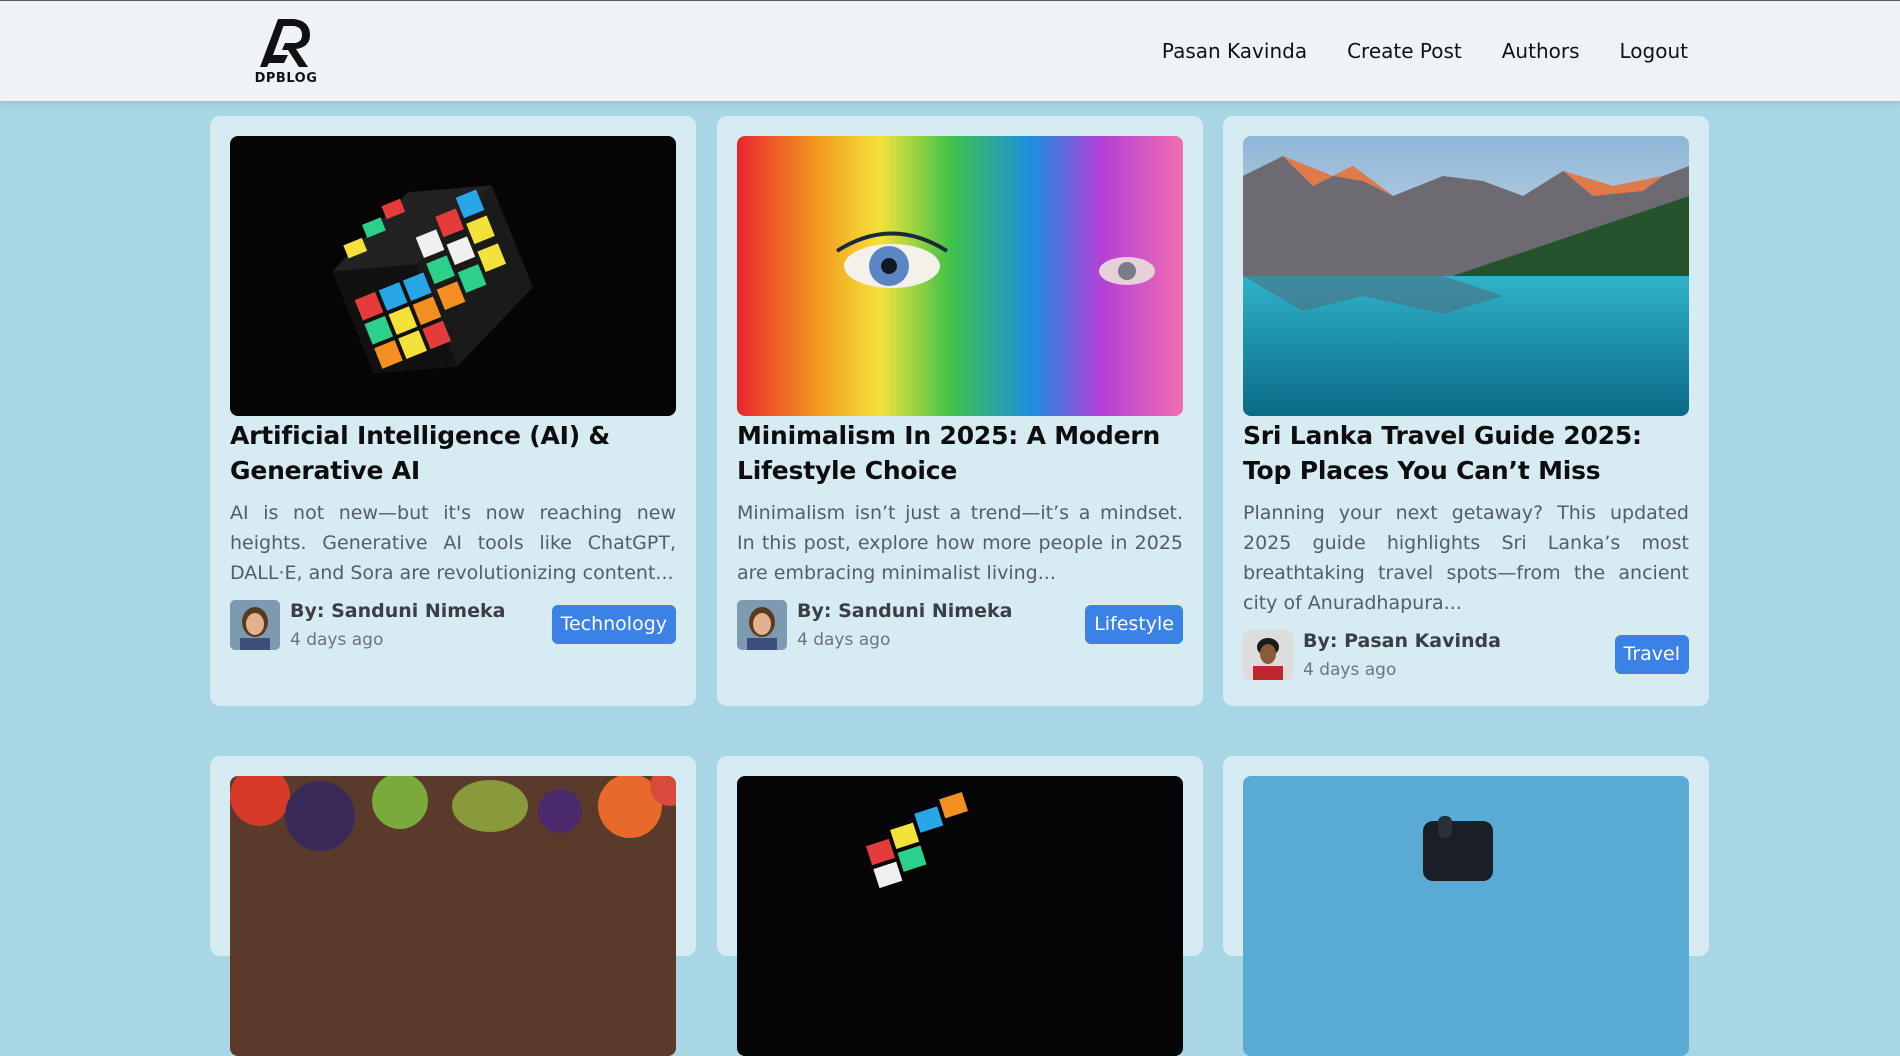 The image size is (1900, 1056). Describe the element at coordinates (1541, 51) in the screenshot. I see `nav-link-authors: Authors` at that location.